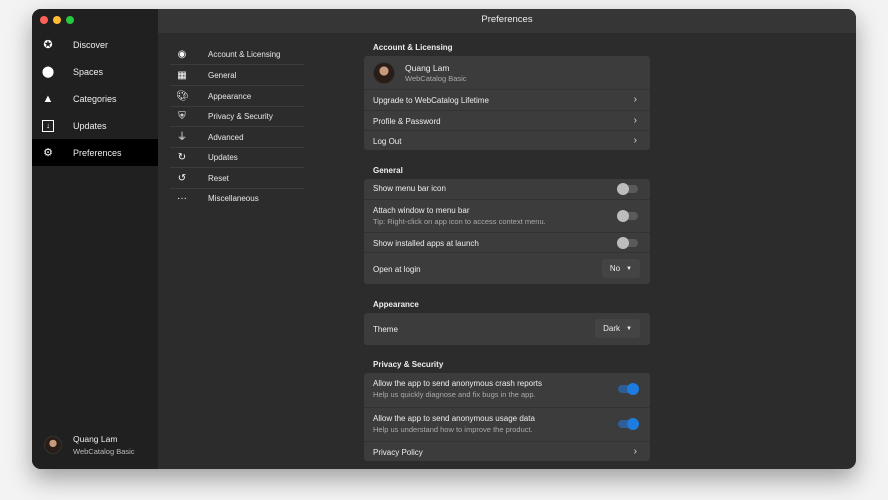  What do you see at coordinates (507, 242) in the screenshot?
I see `show-installed-row: Show installed apps at launch` at bounding box center [507, 242].